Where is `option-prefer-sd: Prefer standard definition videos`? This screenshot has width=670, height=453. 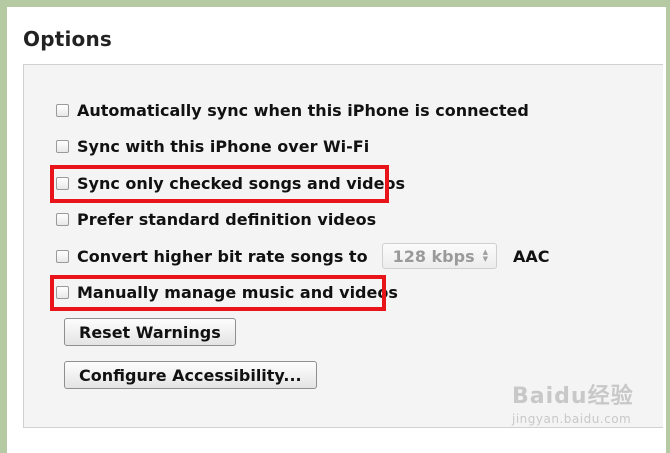
option-prefer-sd: Prefer standard definition videos is located at coordinates (216, 219).